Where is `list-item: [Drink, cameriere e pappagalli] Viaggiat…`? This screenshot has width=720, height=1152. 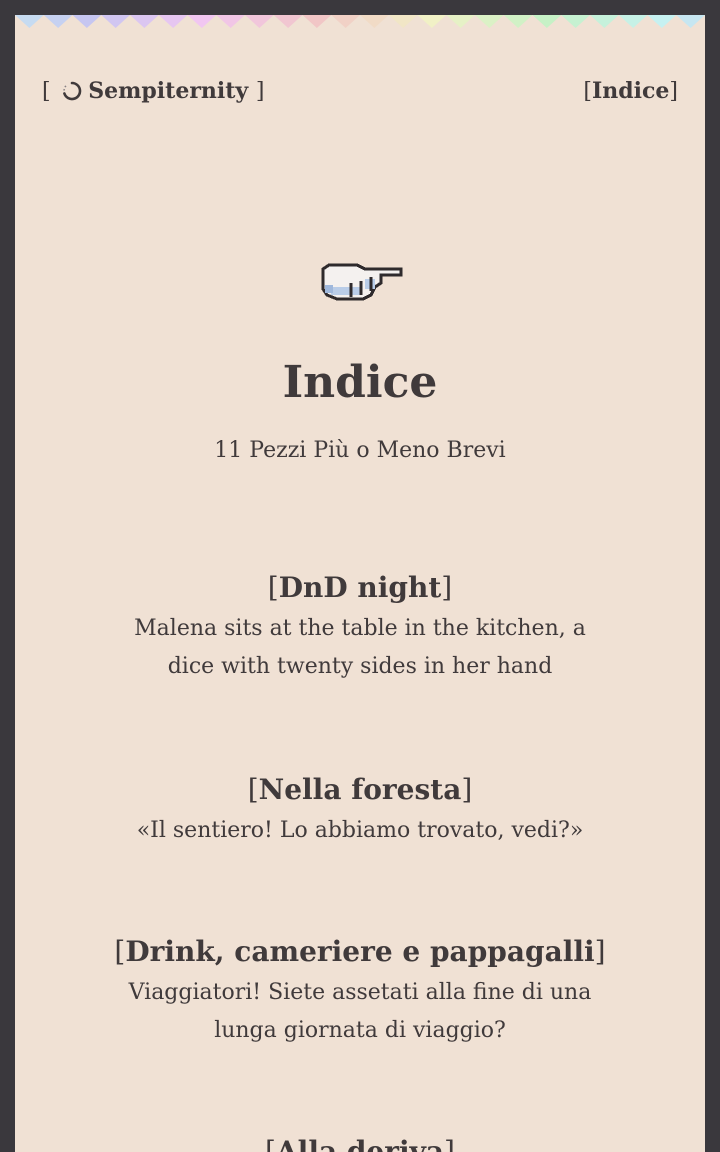
list-item: [Drink, cameriere e pappagalli] Viaggiat… is located at coordinates (360, 991).